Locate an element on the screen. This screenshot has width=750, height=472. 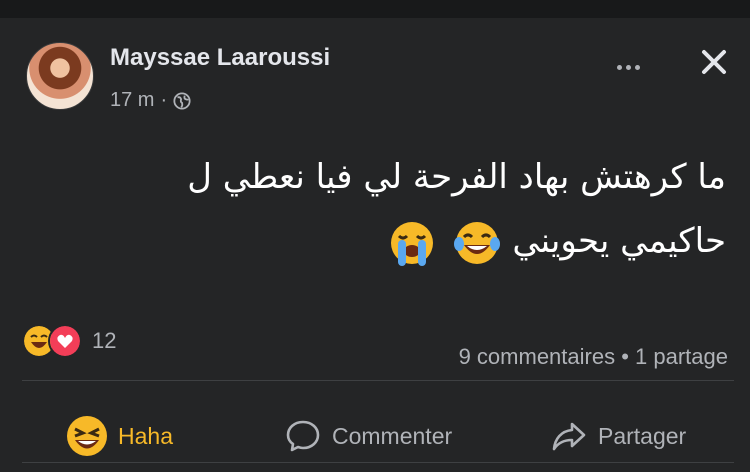
post-stats: 9 commentaires • 1 partage is located at coordinates (593, 357).